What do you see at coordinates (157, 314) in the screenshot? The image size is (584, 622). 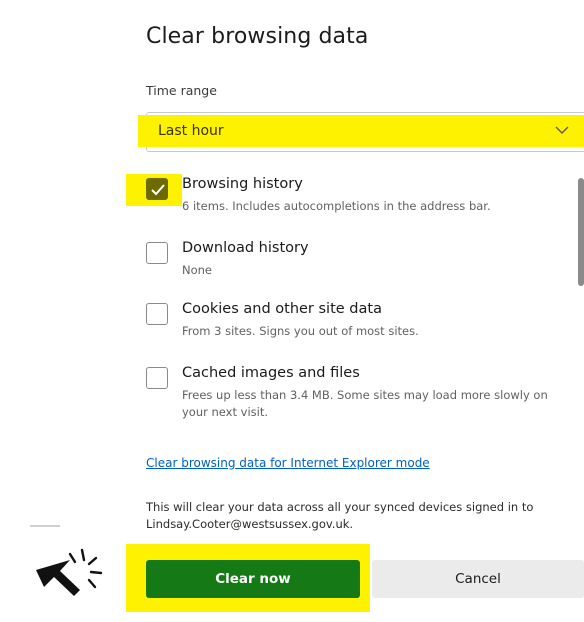 I see `cookies-checkbox` at bounding box center [157, 314].